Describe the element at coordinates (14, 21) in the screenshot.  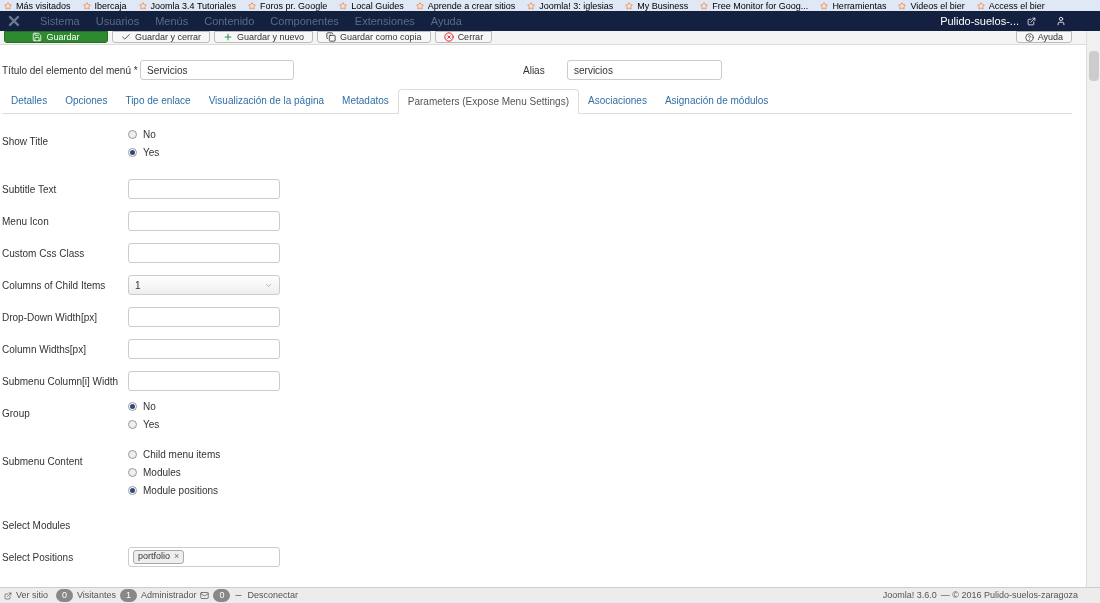
I see `joomla-logo-icon` at that location.